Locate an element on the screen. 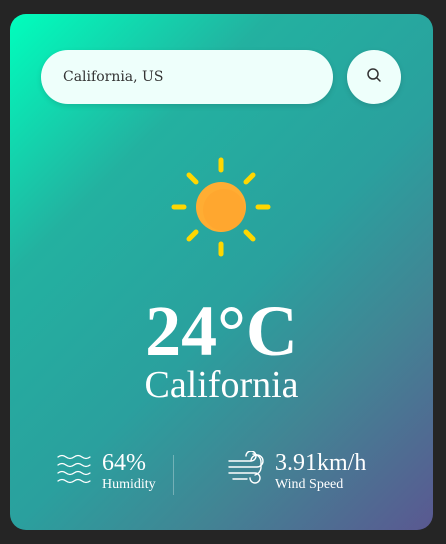 The height and width of the screenshot is (544, 446). humidity-text: 64% Humidity is located at coordinates (129, 471).